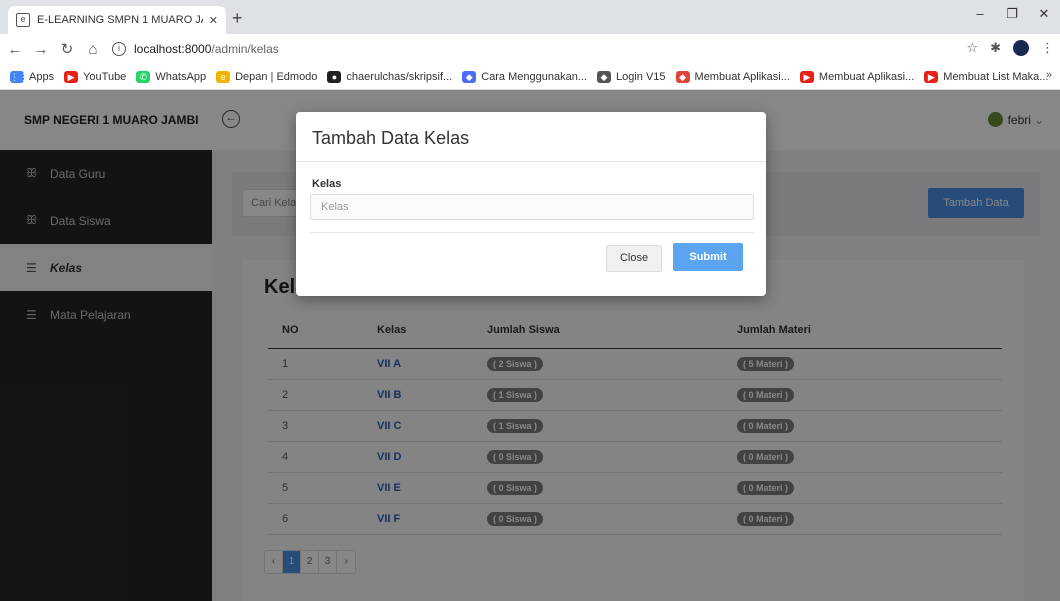 The width and height of the screenshot is (1060, 601). What do you see at coordinates (23, 20) in the screenshot?
I see `page-favicon-icon: e` at bounding box center [23, 20].